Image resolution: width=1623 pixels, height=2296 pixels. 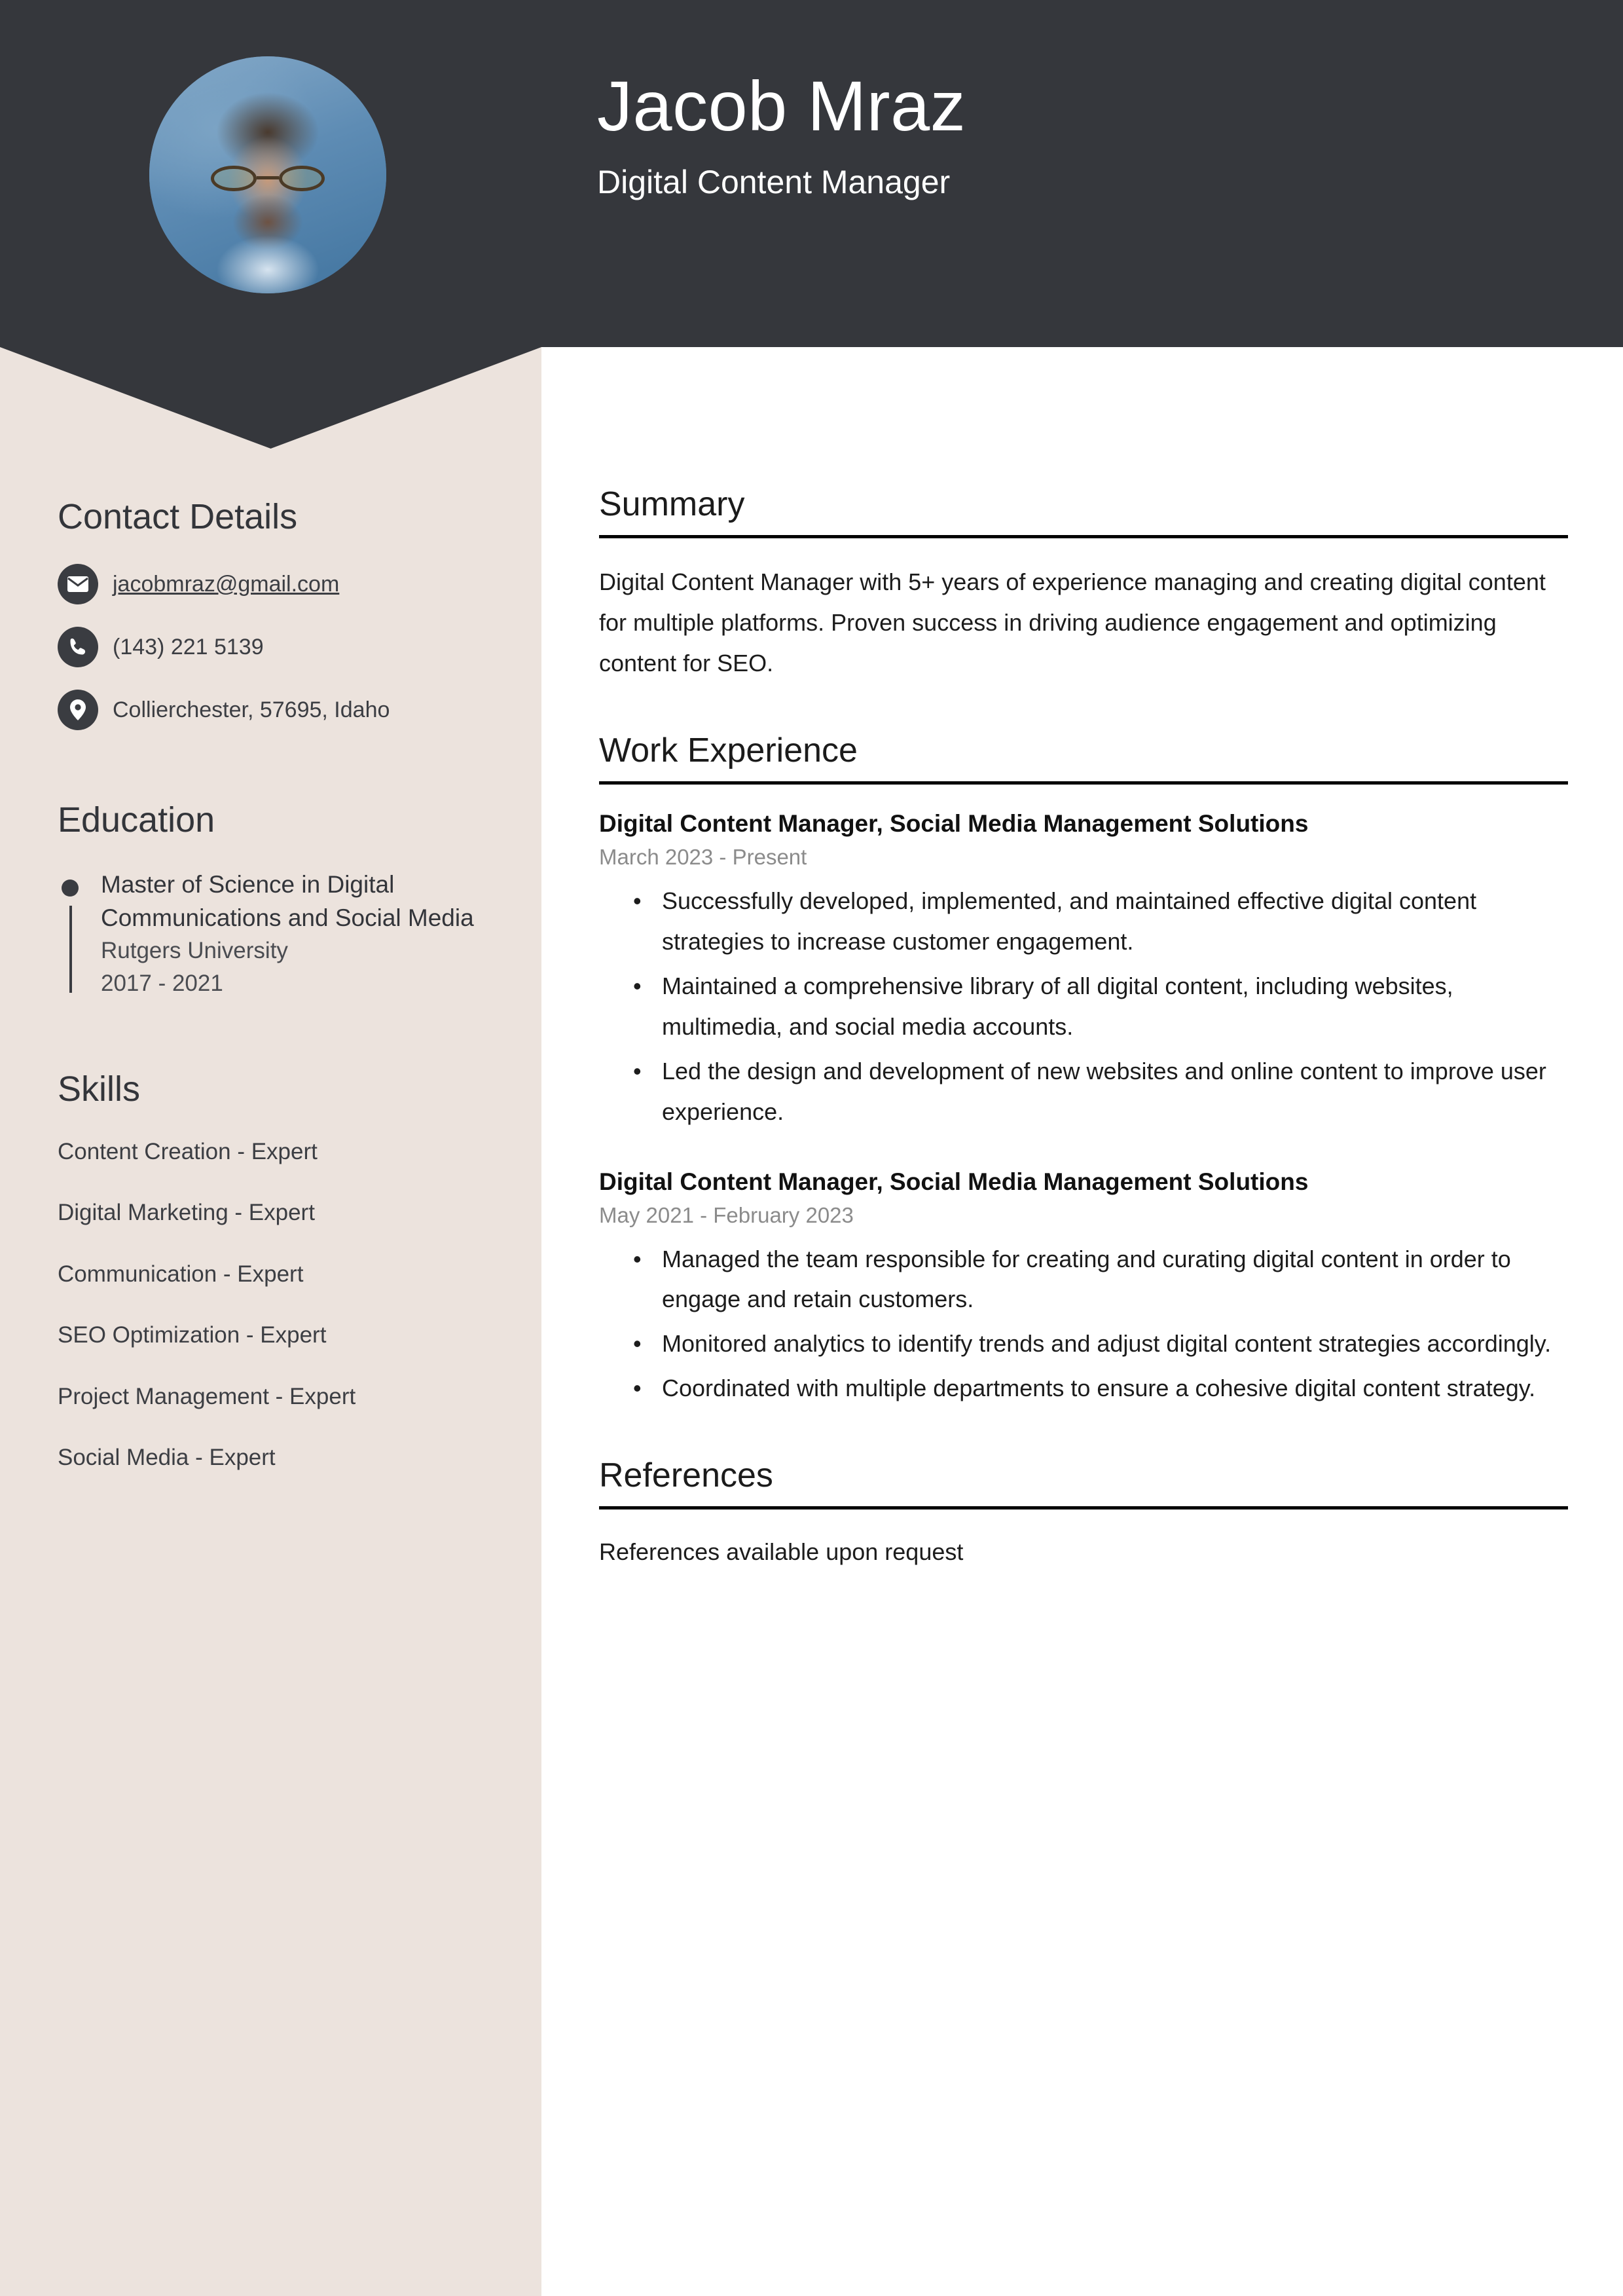 I want to click on contact-item-email: jacobmraz@gmail.com, so click(x=280, y=585).